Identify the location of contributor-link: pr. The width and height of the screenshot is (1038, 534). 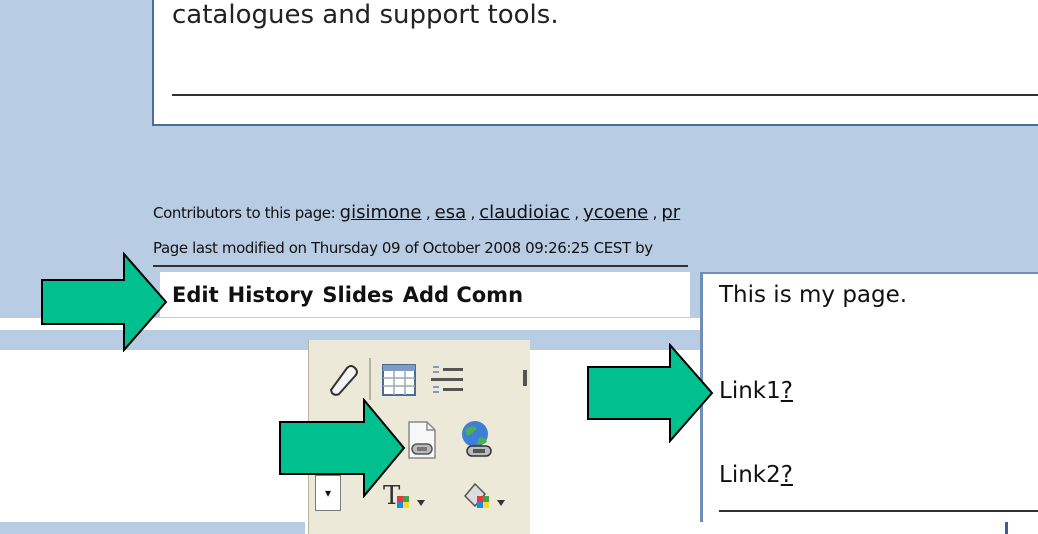
(670, 212).